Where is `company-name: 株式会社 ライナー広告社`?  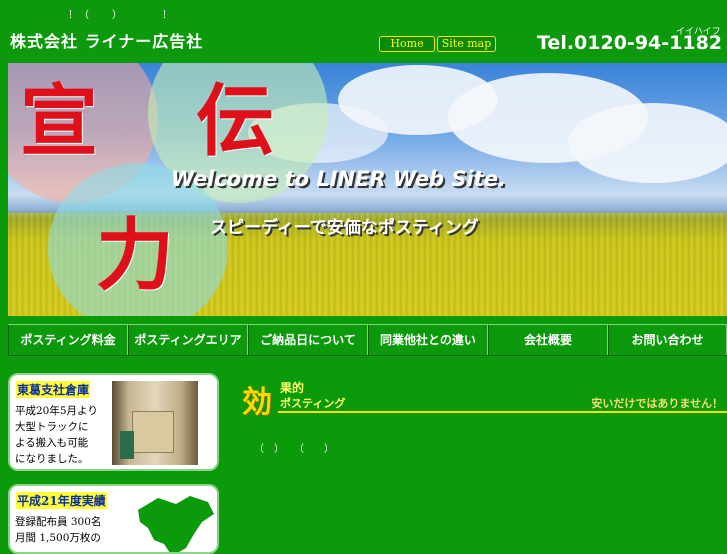
company-name: 株式会社 ライナー広告社 is located at coordinates (107, 41).